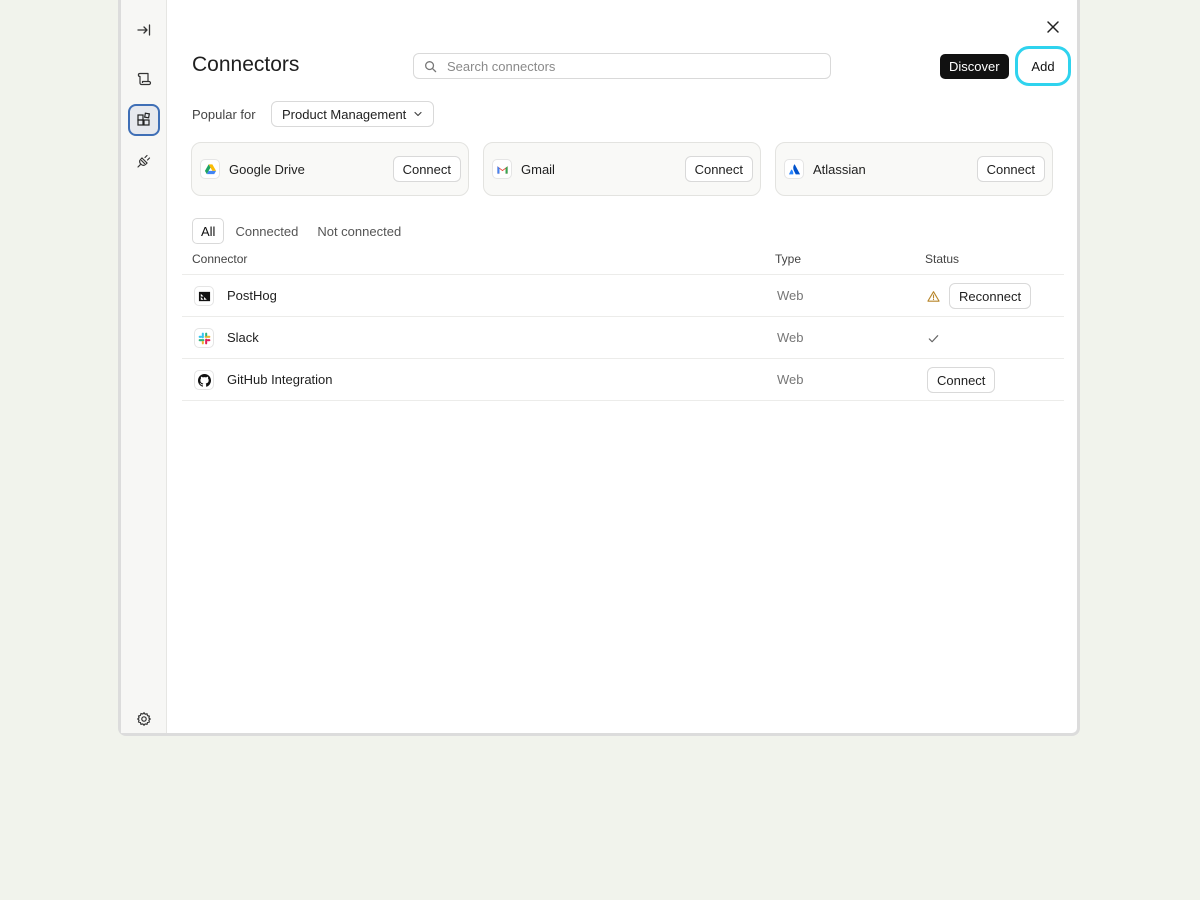 Image resolution: width=1200 pixels, height=900 pixels. What do you see at coordinates (418, 114) in the screenshot?
I see `chevron-down-icon` at bounding box center [418, 114].